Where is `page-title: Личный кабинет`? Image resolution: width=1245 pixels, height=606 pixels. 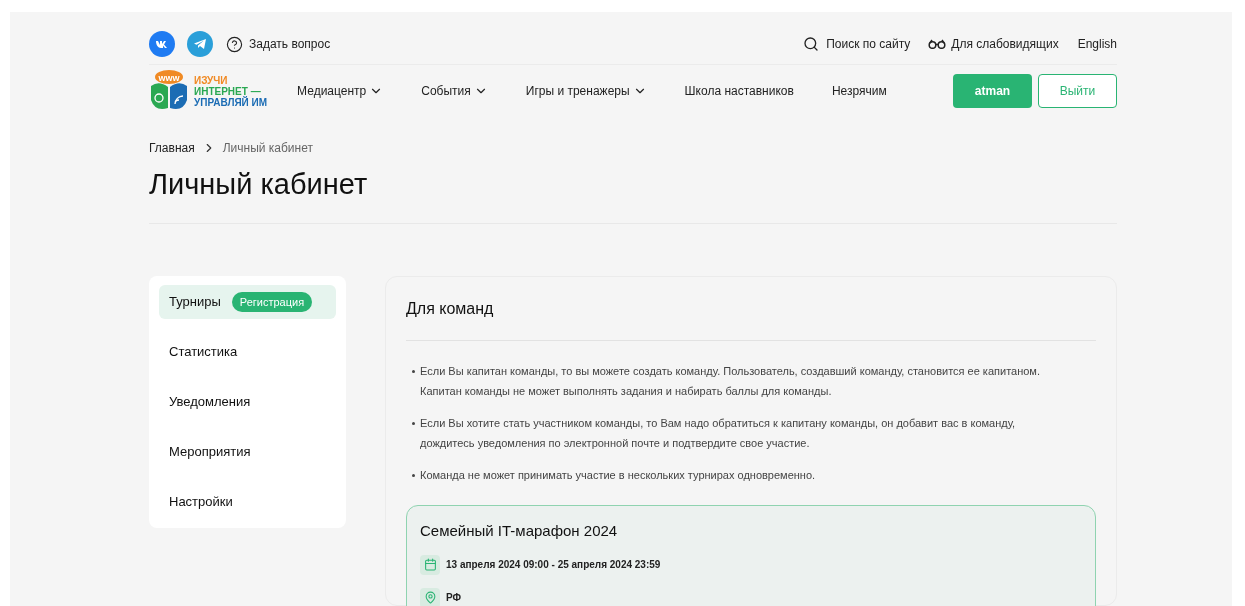 page-title: Личный кабинет is located at coordinates (259, 184).